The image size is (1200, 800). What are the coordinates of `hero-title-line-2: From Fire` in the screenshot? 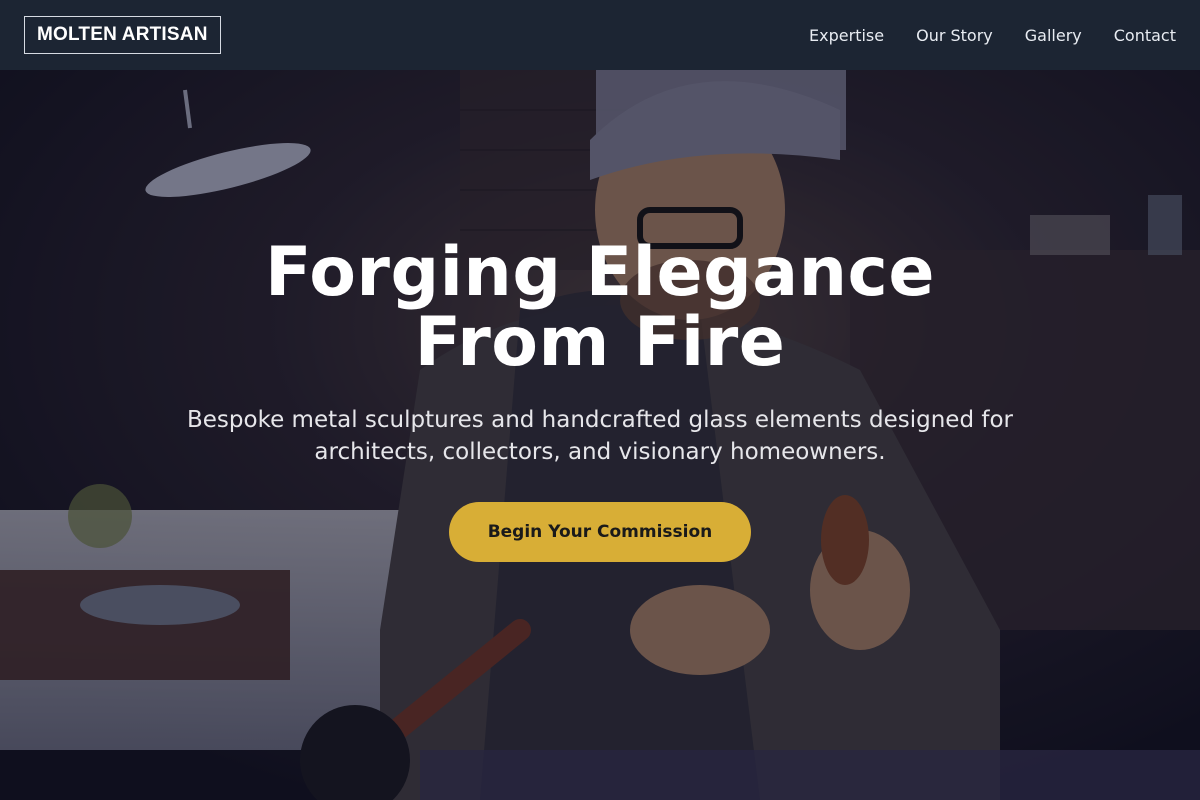 It's located at (600, 342).